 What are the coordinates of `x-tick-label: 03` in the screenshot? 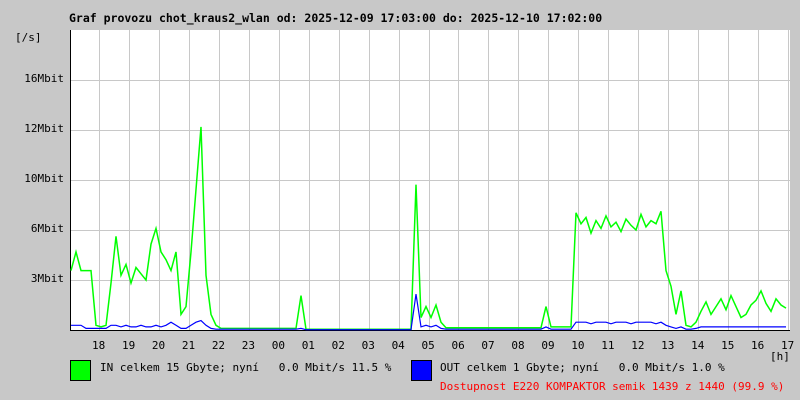 It's located at (368, 345).